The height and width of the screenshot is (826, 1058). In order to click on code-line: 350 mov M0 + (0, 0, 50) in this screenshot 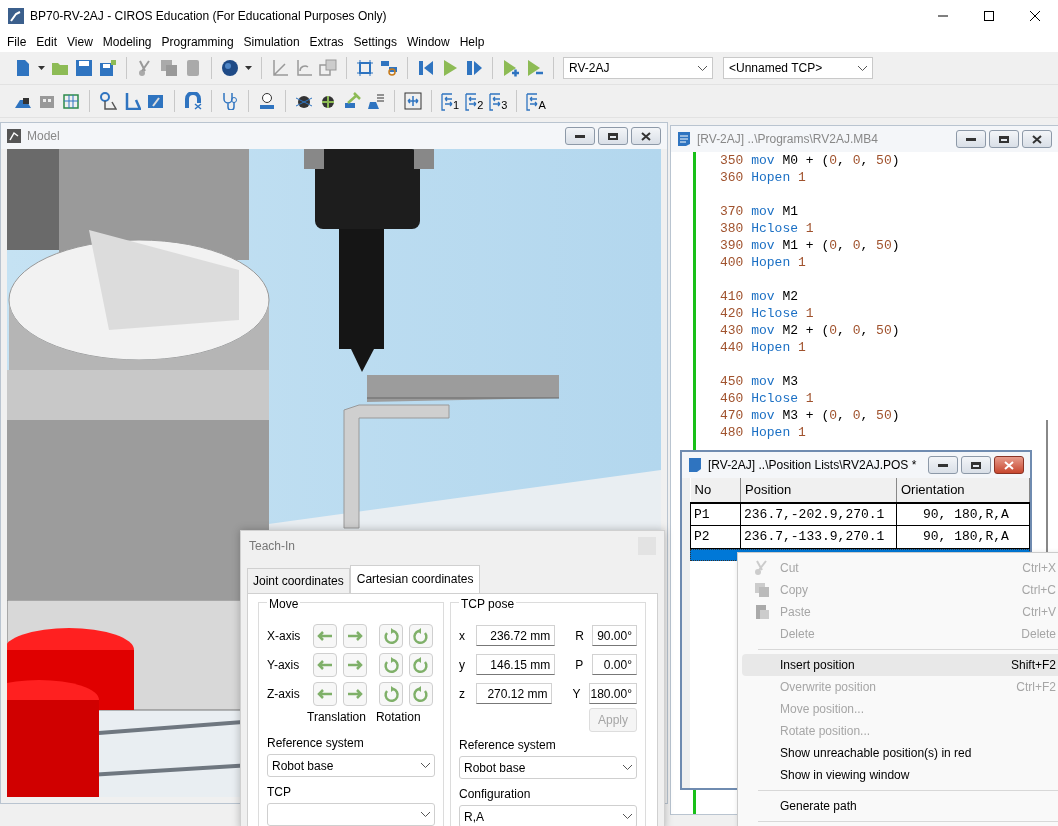, I will do `click(810, 160)`.